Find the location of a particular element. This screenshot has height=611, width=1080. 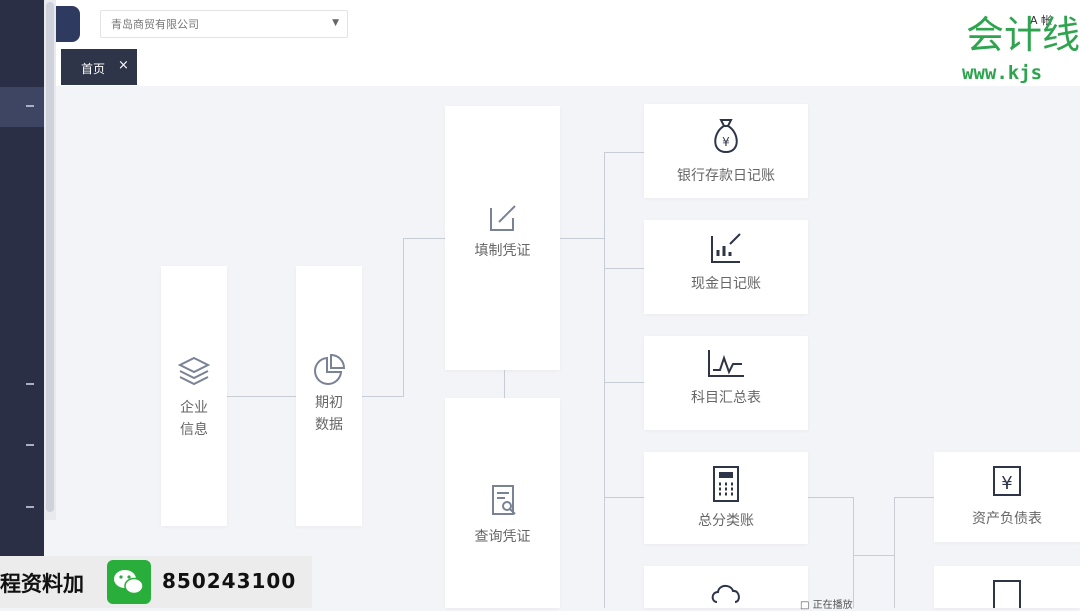

document-search-icon is located at coordinates (503, 500).